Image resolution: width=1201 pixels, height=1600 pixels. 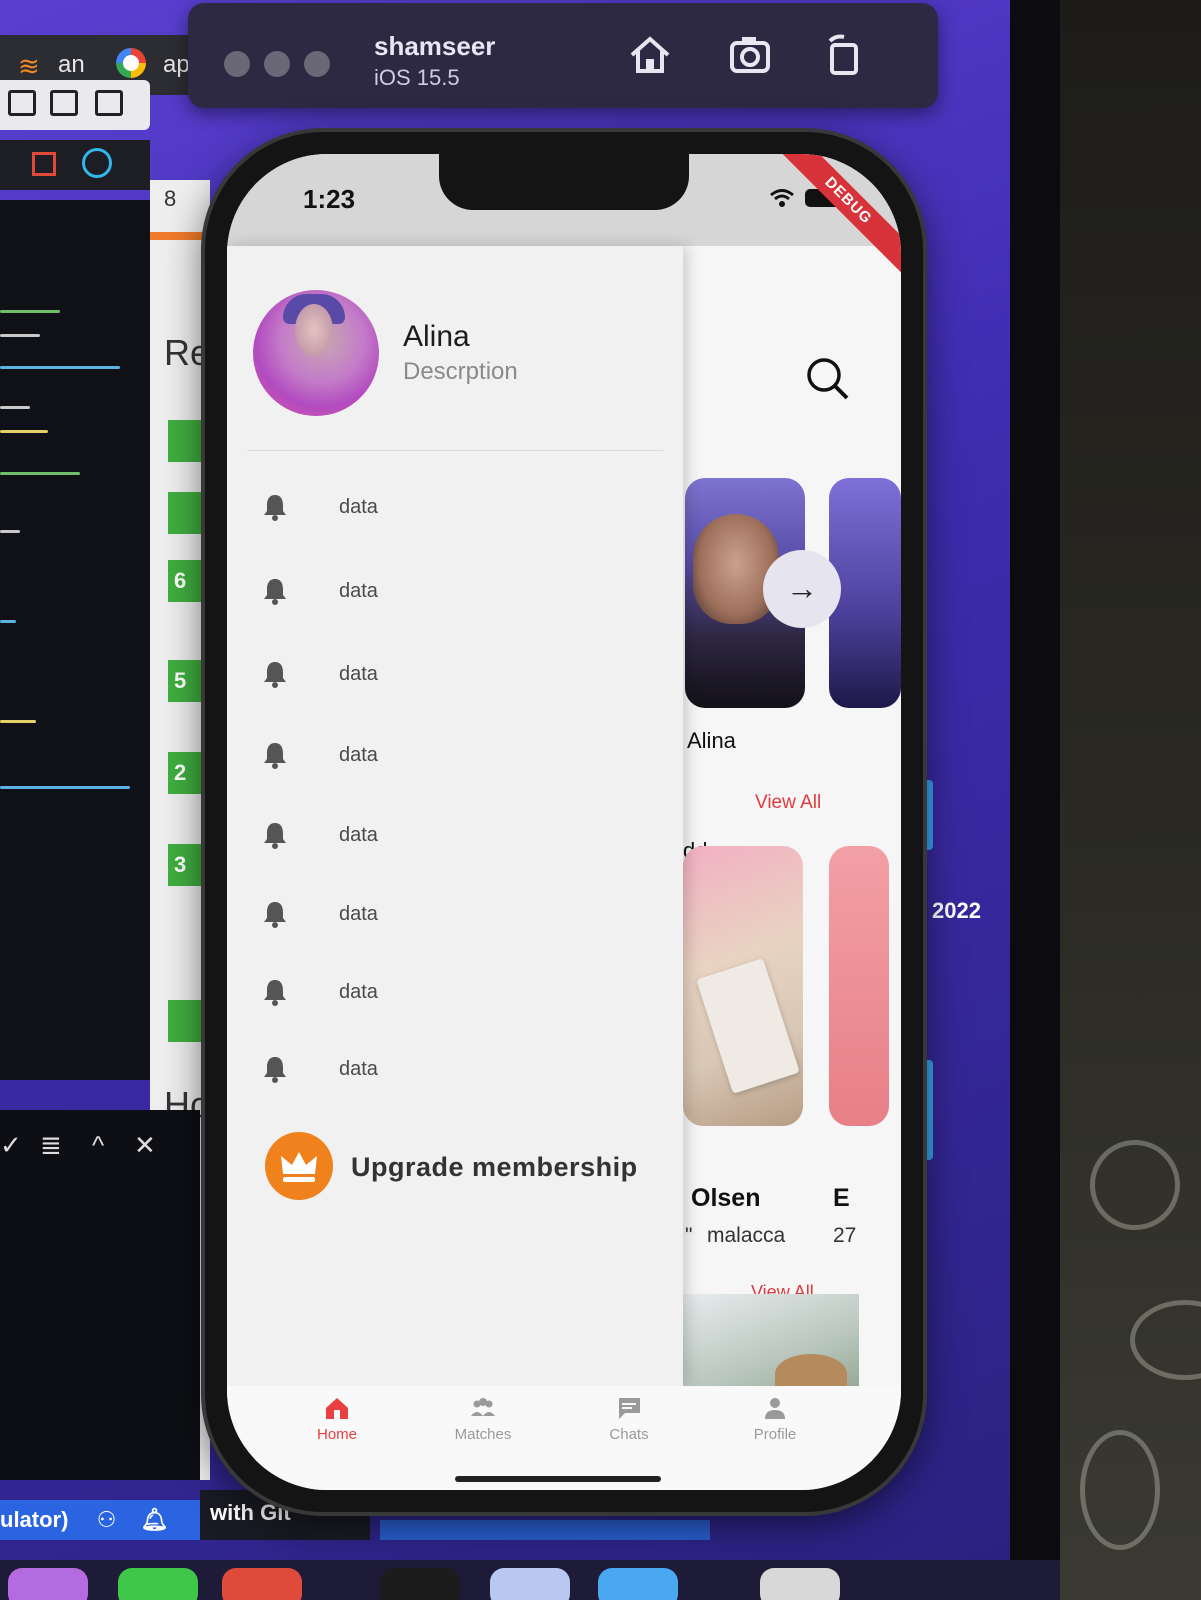 What do you see at coordinates (316, 353) in the screenshot?
I see `avatar` at bounding box center [316, 353].